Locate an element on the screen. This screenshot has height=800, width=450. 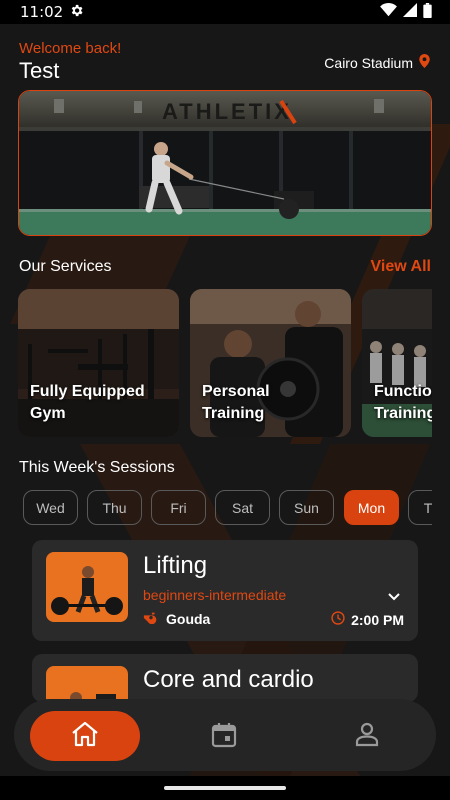
coach-name: Gouda is located at coordinates (188, 619).